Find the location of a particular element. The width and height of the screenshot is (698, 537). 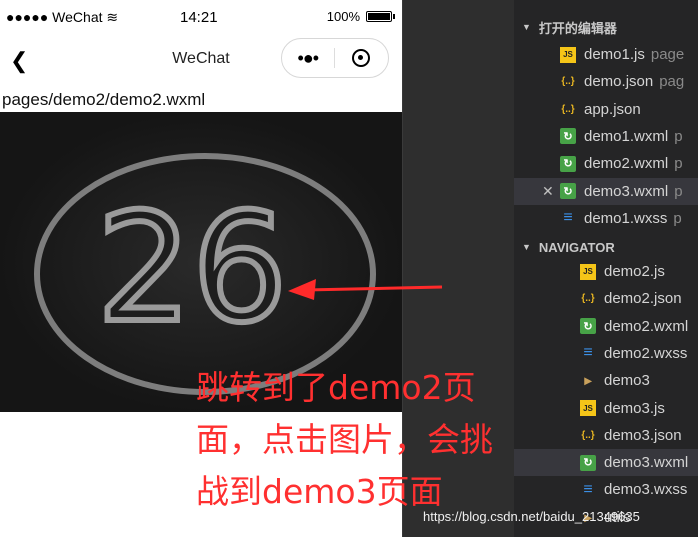

carrier-label: ●●●●● WeChat ≋ is located at coordinates (62, 17).